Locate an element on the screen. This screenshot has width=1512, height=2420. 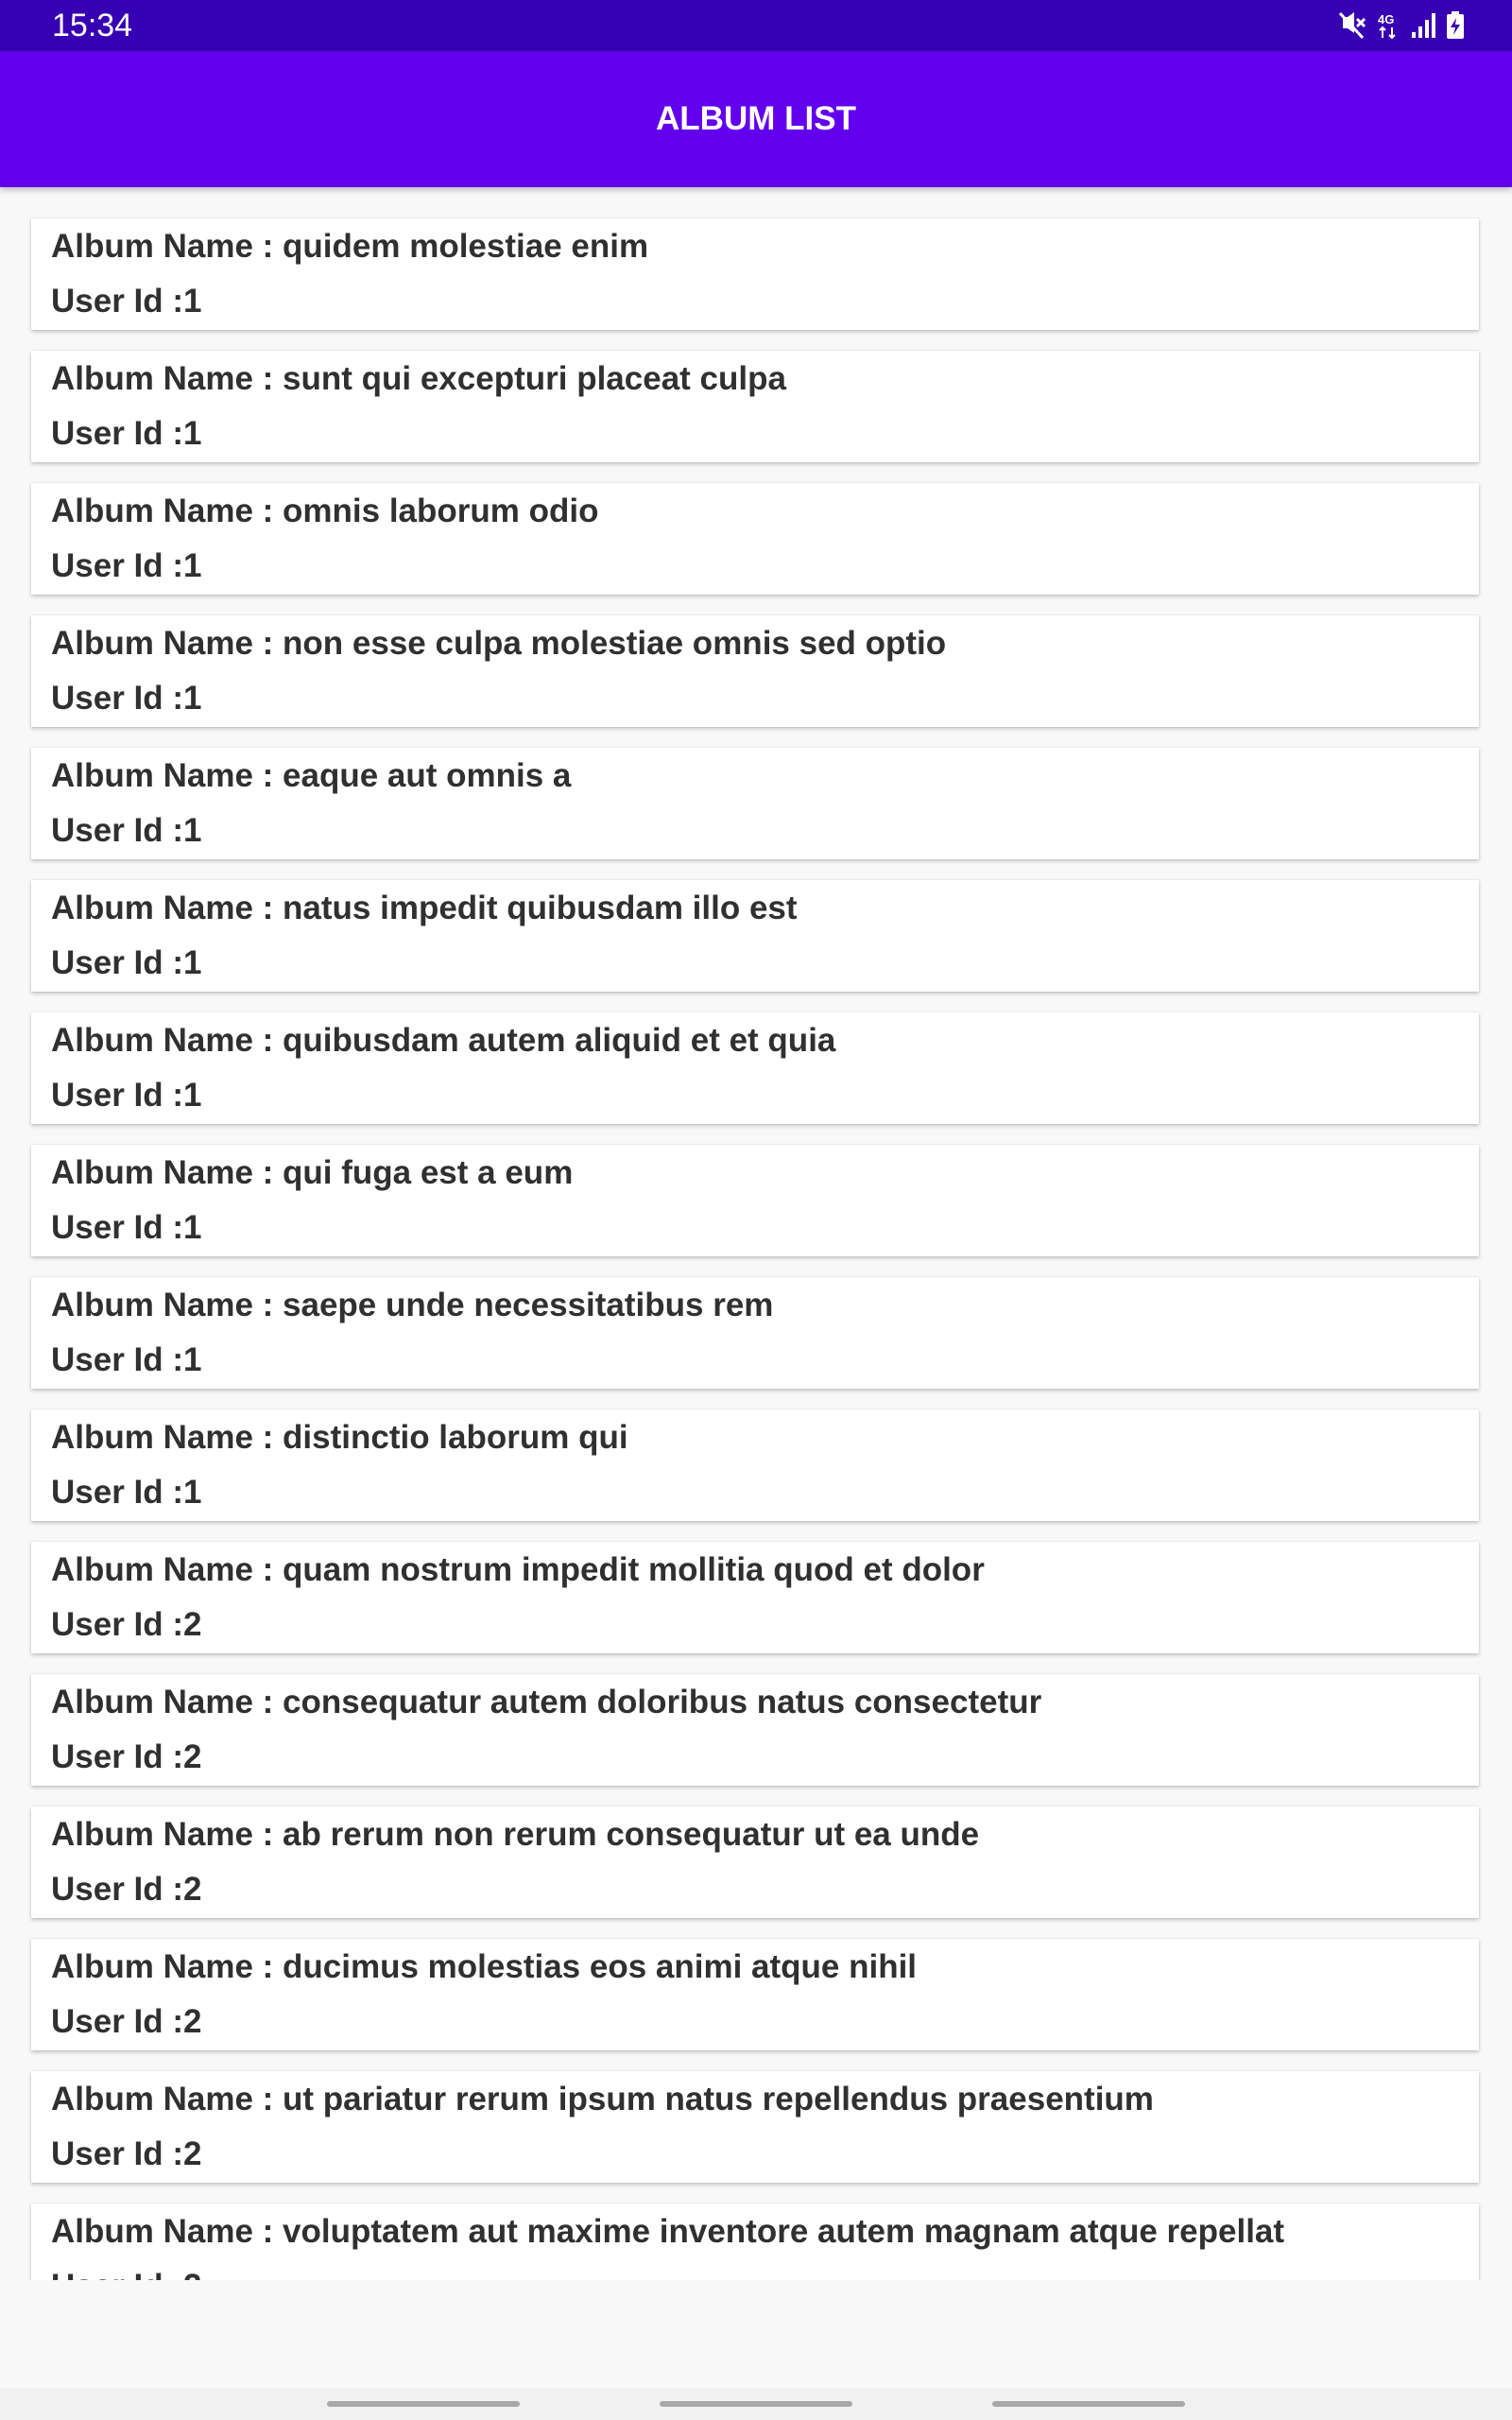
back-button is located at coordinates (1088, 2404).